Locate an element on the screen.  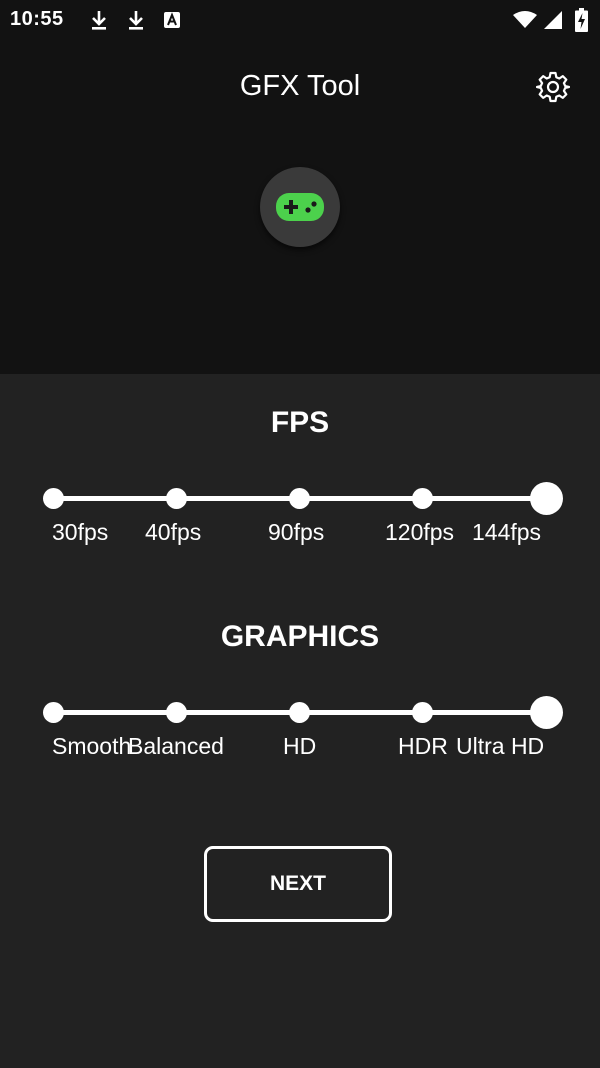
settings-button is located at coordinates (553, 87).